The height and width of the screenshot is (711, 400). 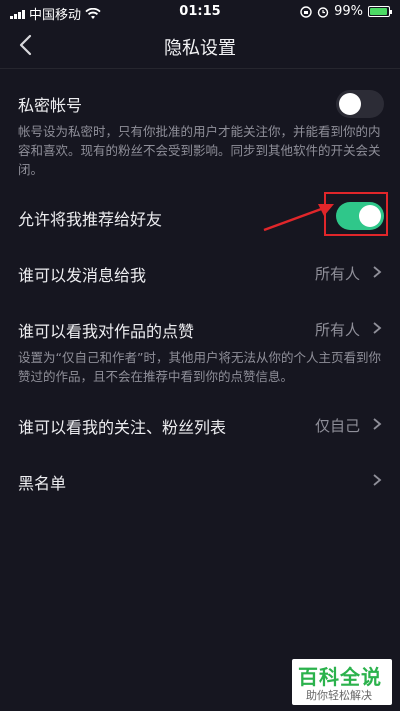 I want to click on blacklist-label: 黑名单, so click(x=42, y=483).